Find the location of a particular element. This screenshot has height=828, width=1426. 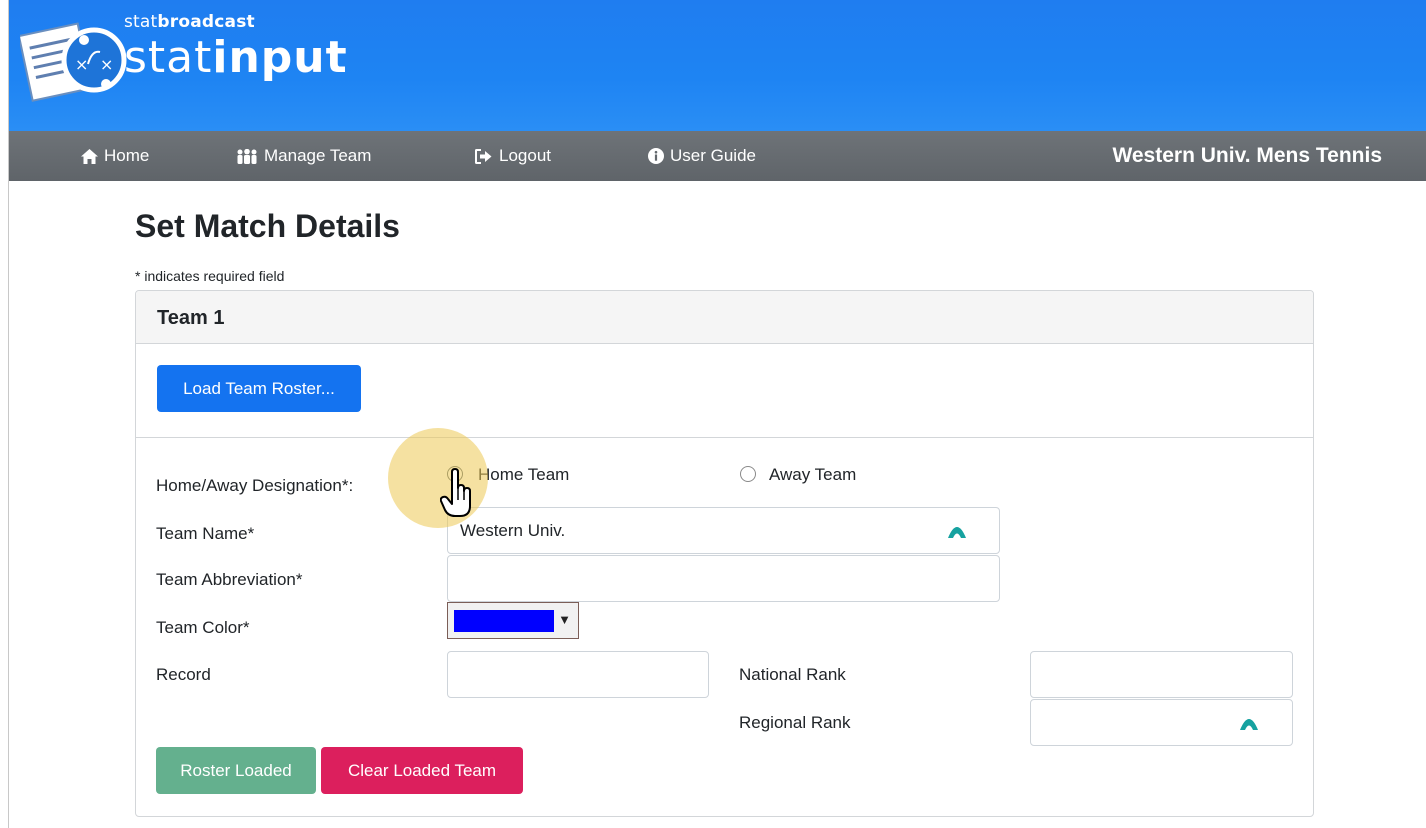

team-card-header: Team 1 is located at coordinates (724, 317).